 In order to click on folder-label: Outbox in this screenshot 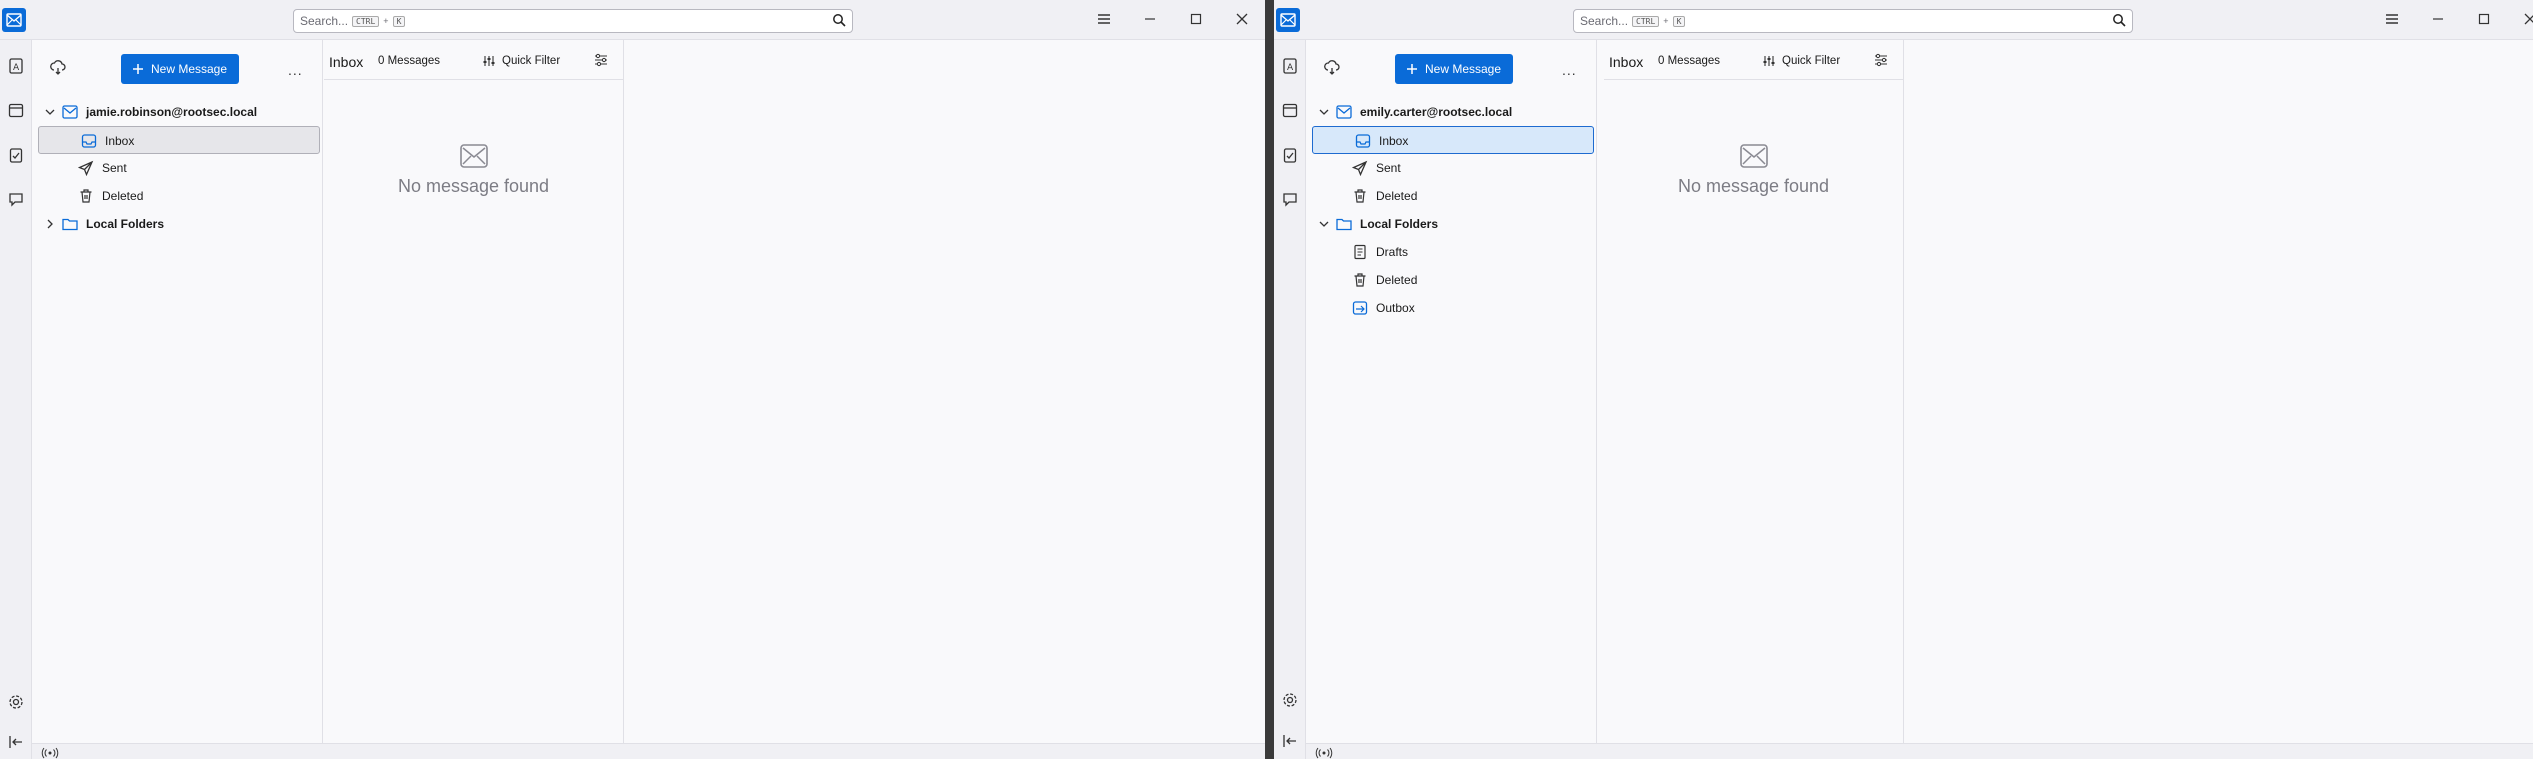, I will do `click(1395, 308)`.